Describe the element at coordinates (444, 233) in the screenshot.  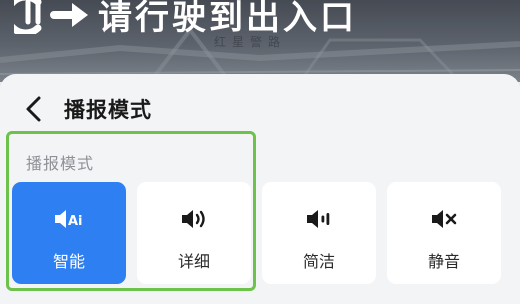
I see `mode-option-mute: 静音` at that location.